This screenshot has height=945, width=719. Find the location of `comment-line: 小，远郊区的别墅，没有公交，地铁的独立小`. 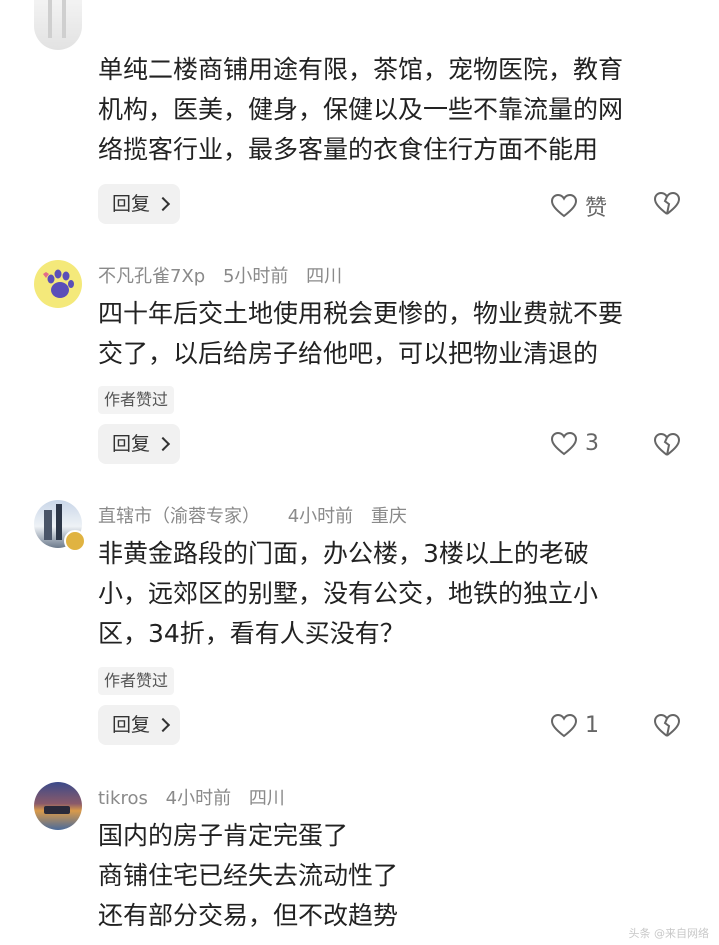

comment-line: 小，远郊区的别墅，没有公交，地铁的独立小 is located at coordinates (348, 593).